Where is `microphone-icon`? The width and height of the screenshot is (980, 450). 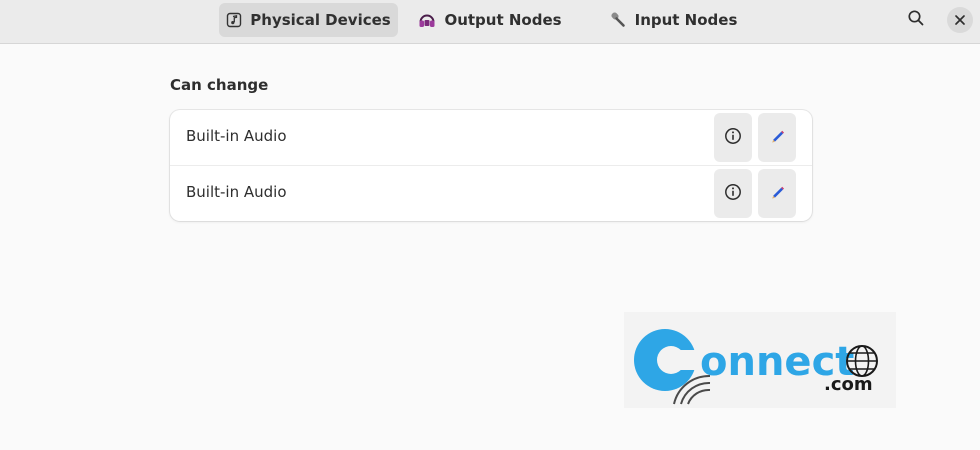
microphone-icon is located at coordinates (618, 20).